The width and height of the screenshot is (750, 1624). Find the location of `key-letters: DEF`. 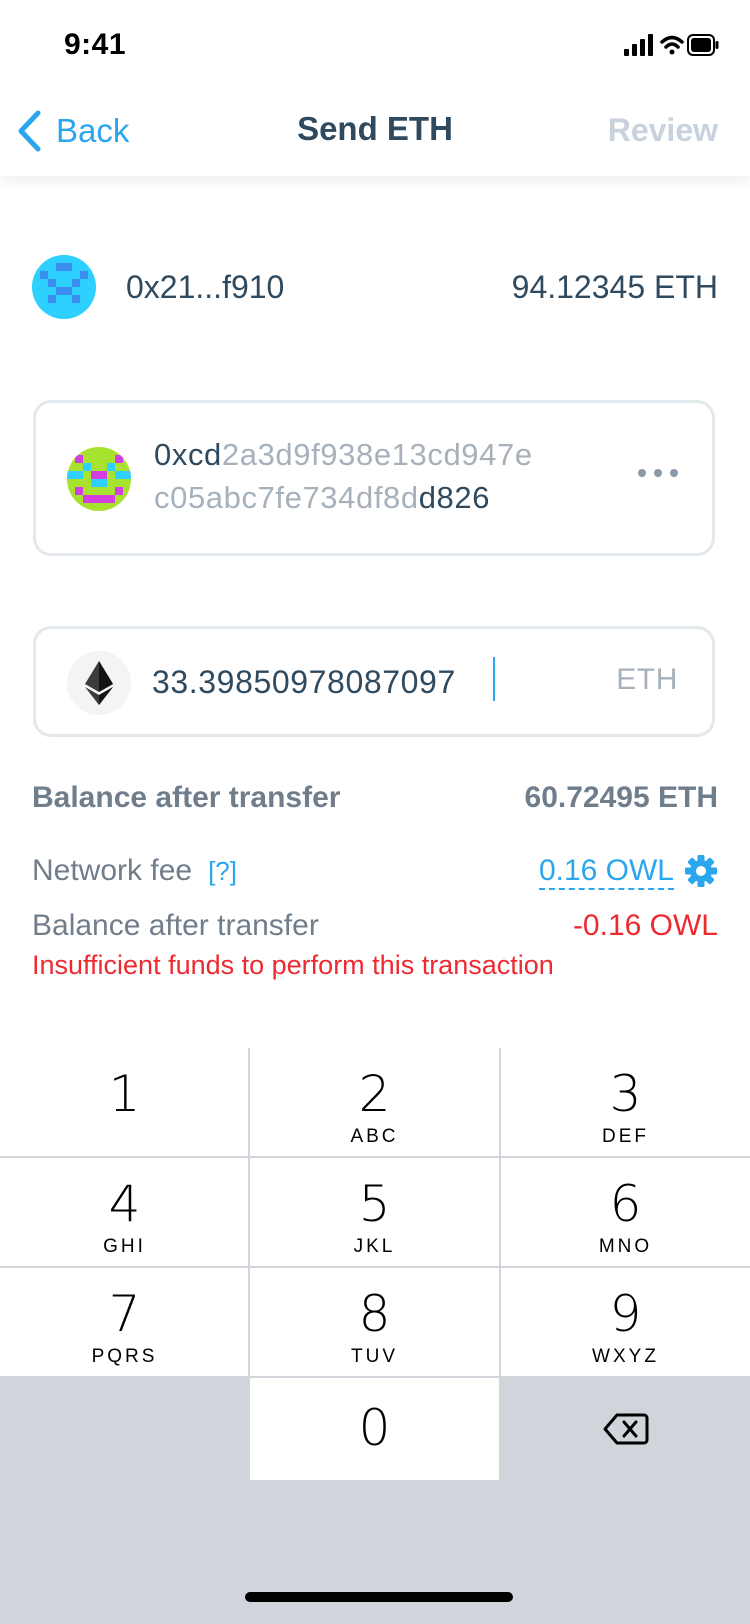

key-letters: DEF is located at coordinates (625, 1136).